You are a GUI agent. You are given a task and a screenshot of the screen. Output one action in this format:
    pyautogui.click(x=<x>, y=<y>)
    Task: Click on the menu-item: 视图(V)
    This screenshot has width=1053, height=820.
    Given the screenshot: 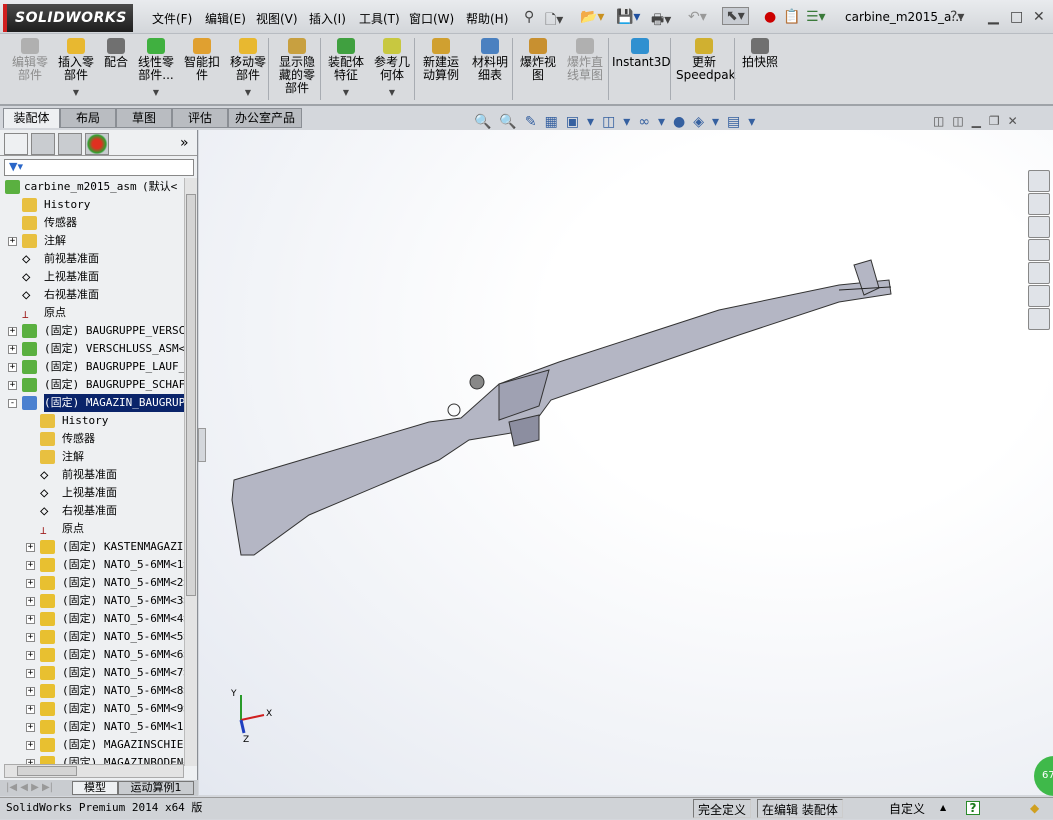 What is the action you would take?
    pyautogui.click(x=277, y=18)
    